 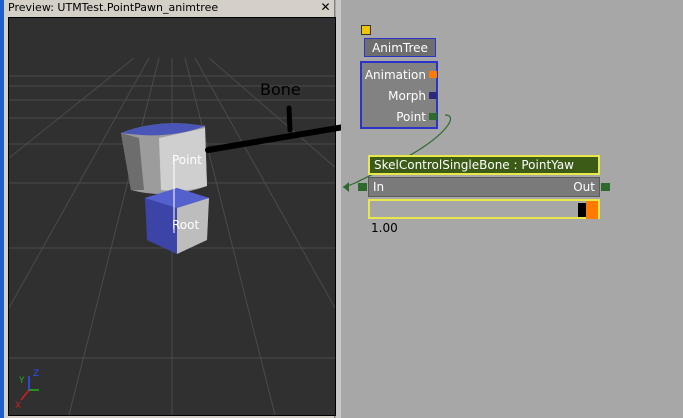 I want to click on slider-strength-fill, so click(x=592, y=210).